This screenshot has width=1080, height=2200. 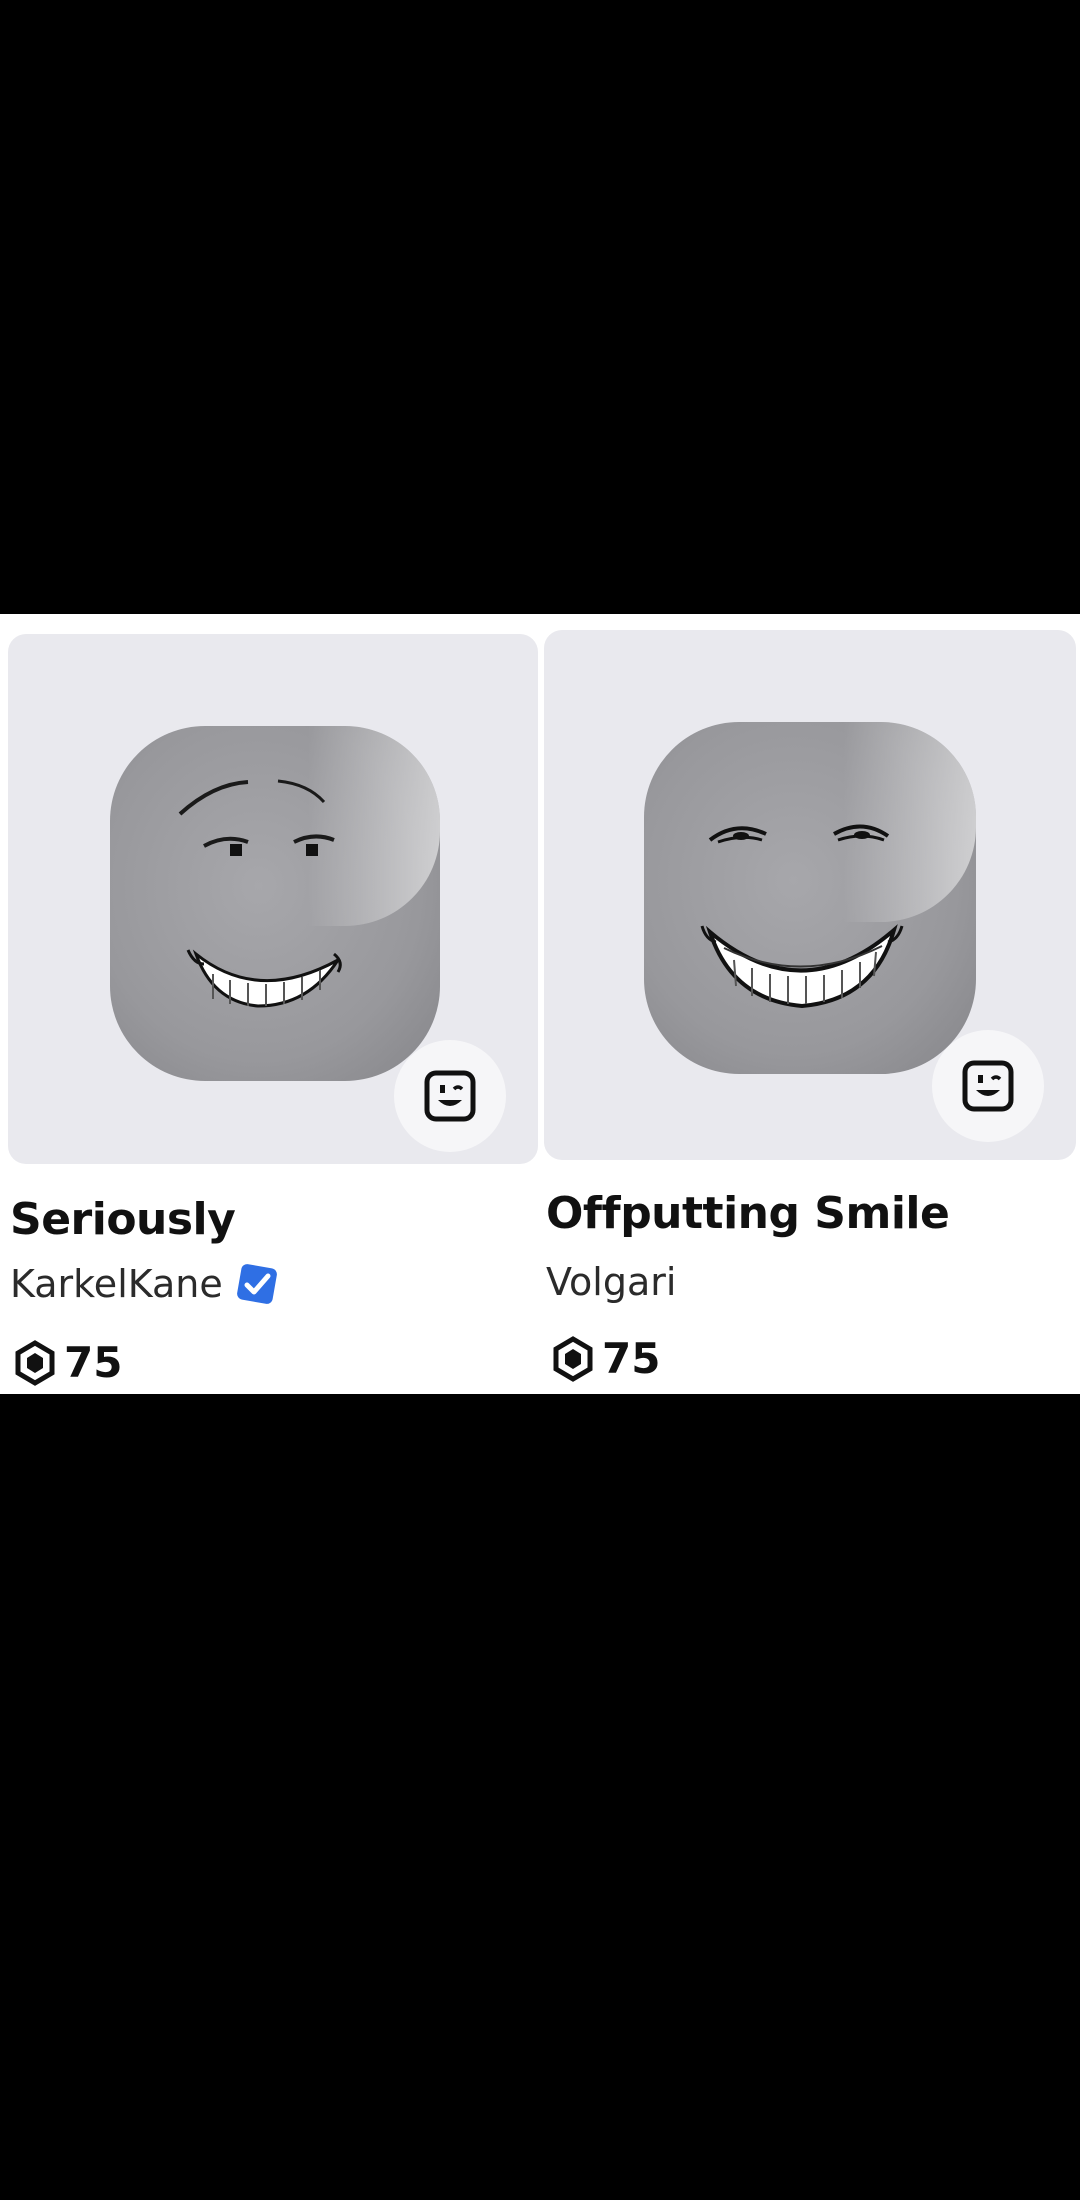 What do you see at coordinates (116, 1284) in the screenshot?
I see `creator-name: KarkelKane` at bounding box center [116, 1284].